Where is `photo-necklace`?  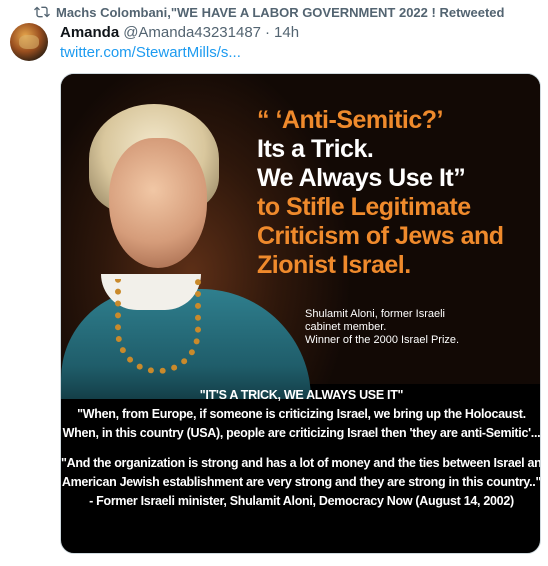
photo-necklace is located at coordinates (158, 326).